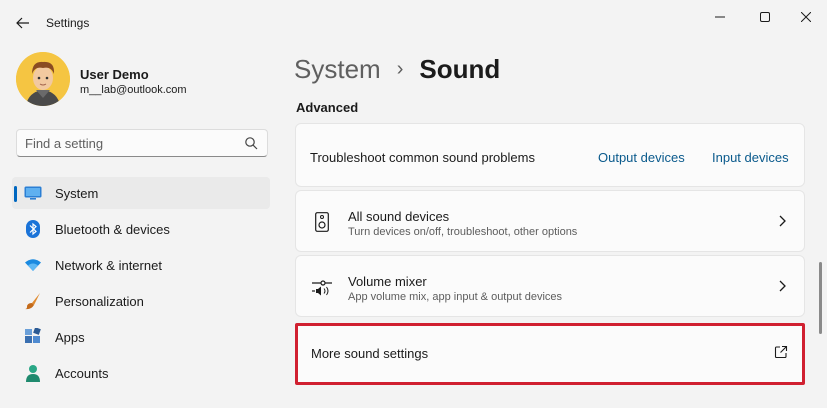 The height and width of the screenshot is (408, 827). Describe the element at coordinates (33, 265) in the screenshot. I see `wifi-icon` at that location.